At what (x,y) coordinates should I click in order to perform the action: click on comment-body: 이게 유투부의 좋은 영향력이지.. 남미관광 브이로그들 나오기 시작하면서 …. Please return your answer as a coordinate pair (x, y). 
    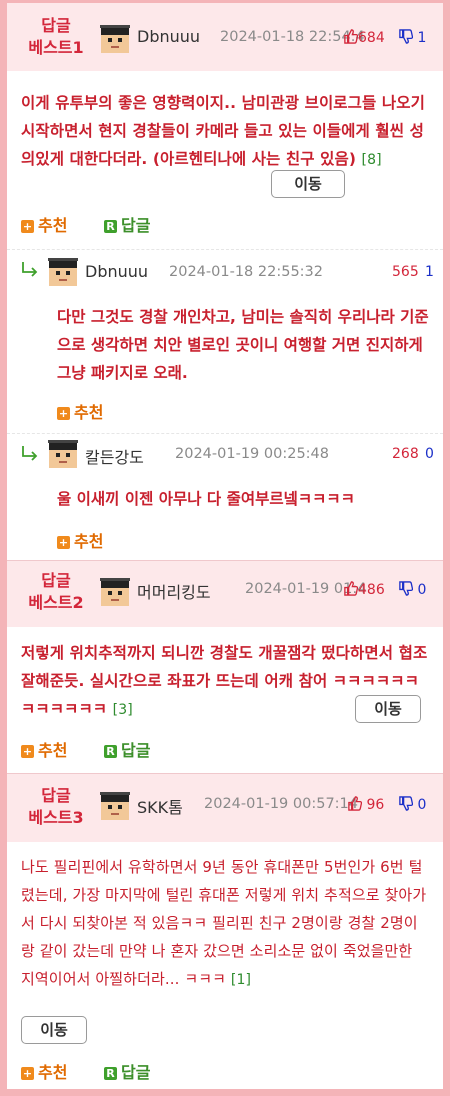
    Looking at the image, I should click on (223, 131).